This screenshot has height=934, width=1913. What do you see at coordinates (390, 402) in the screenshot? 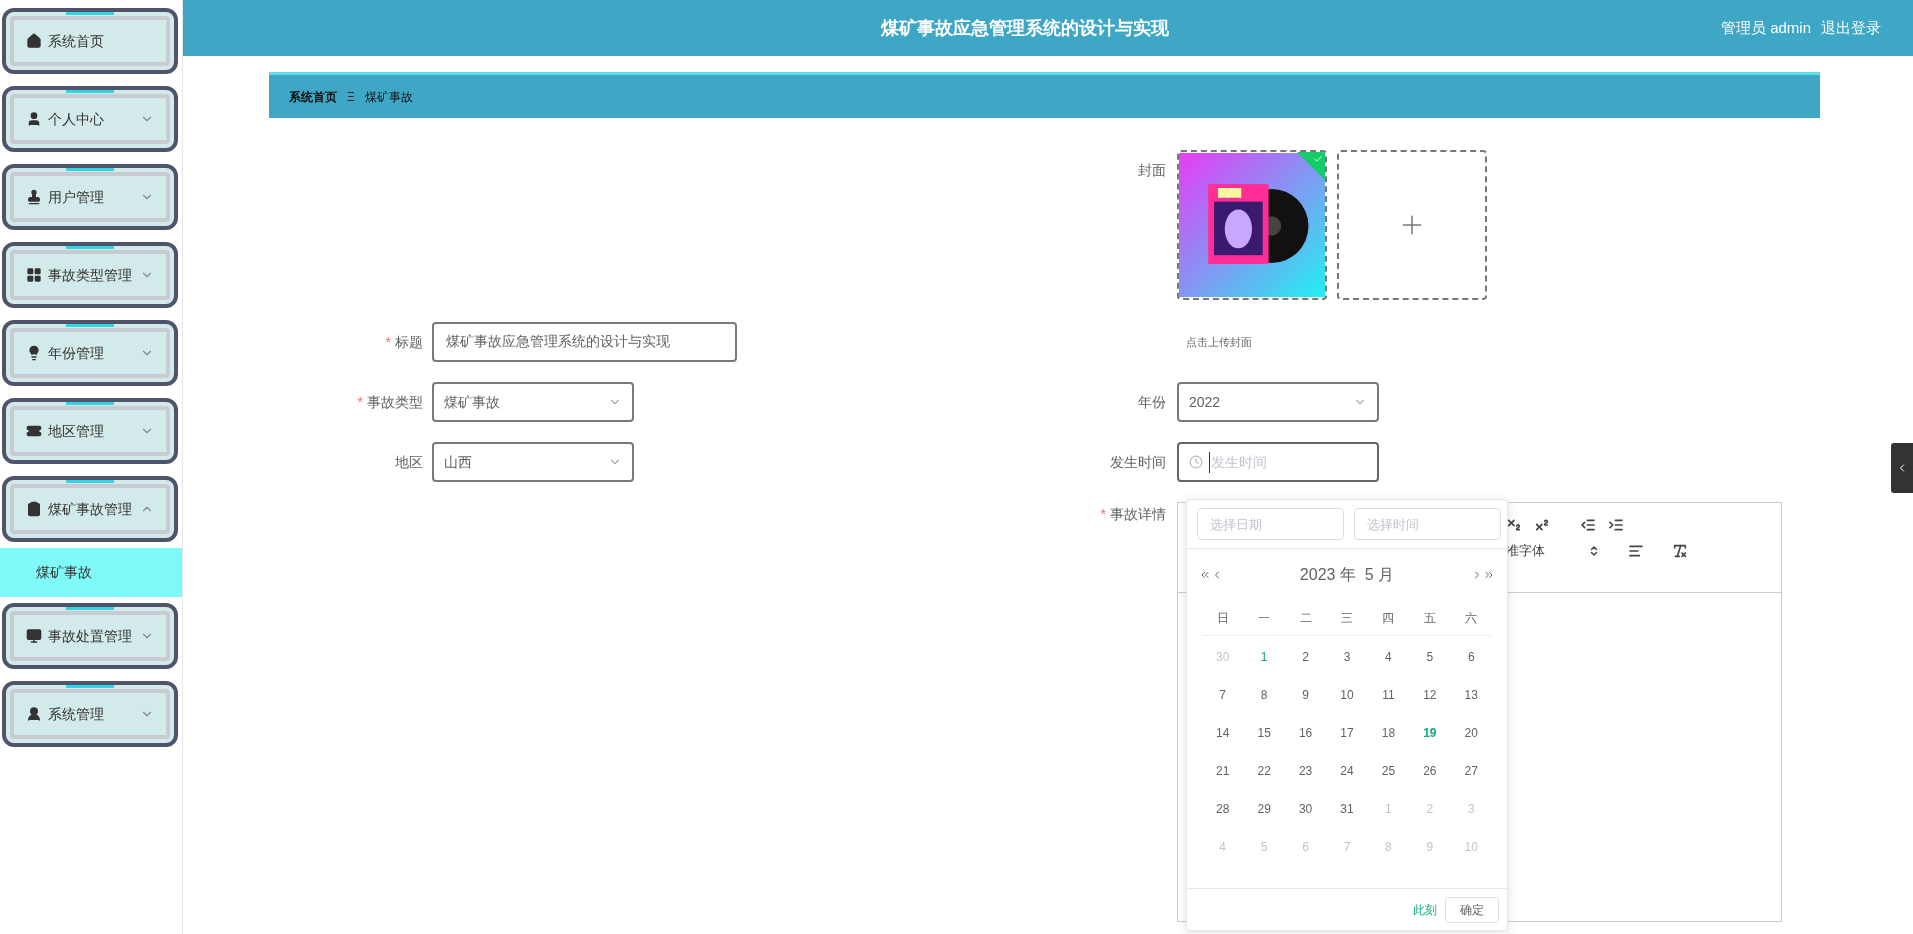
I see `field-label: * 事故类型` at bounding box center [390, 402].